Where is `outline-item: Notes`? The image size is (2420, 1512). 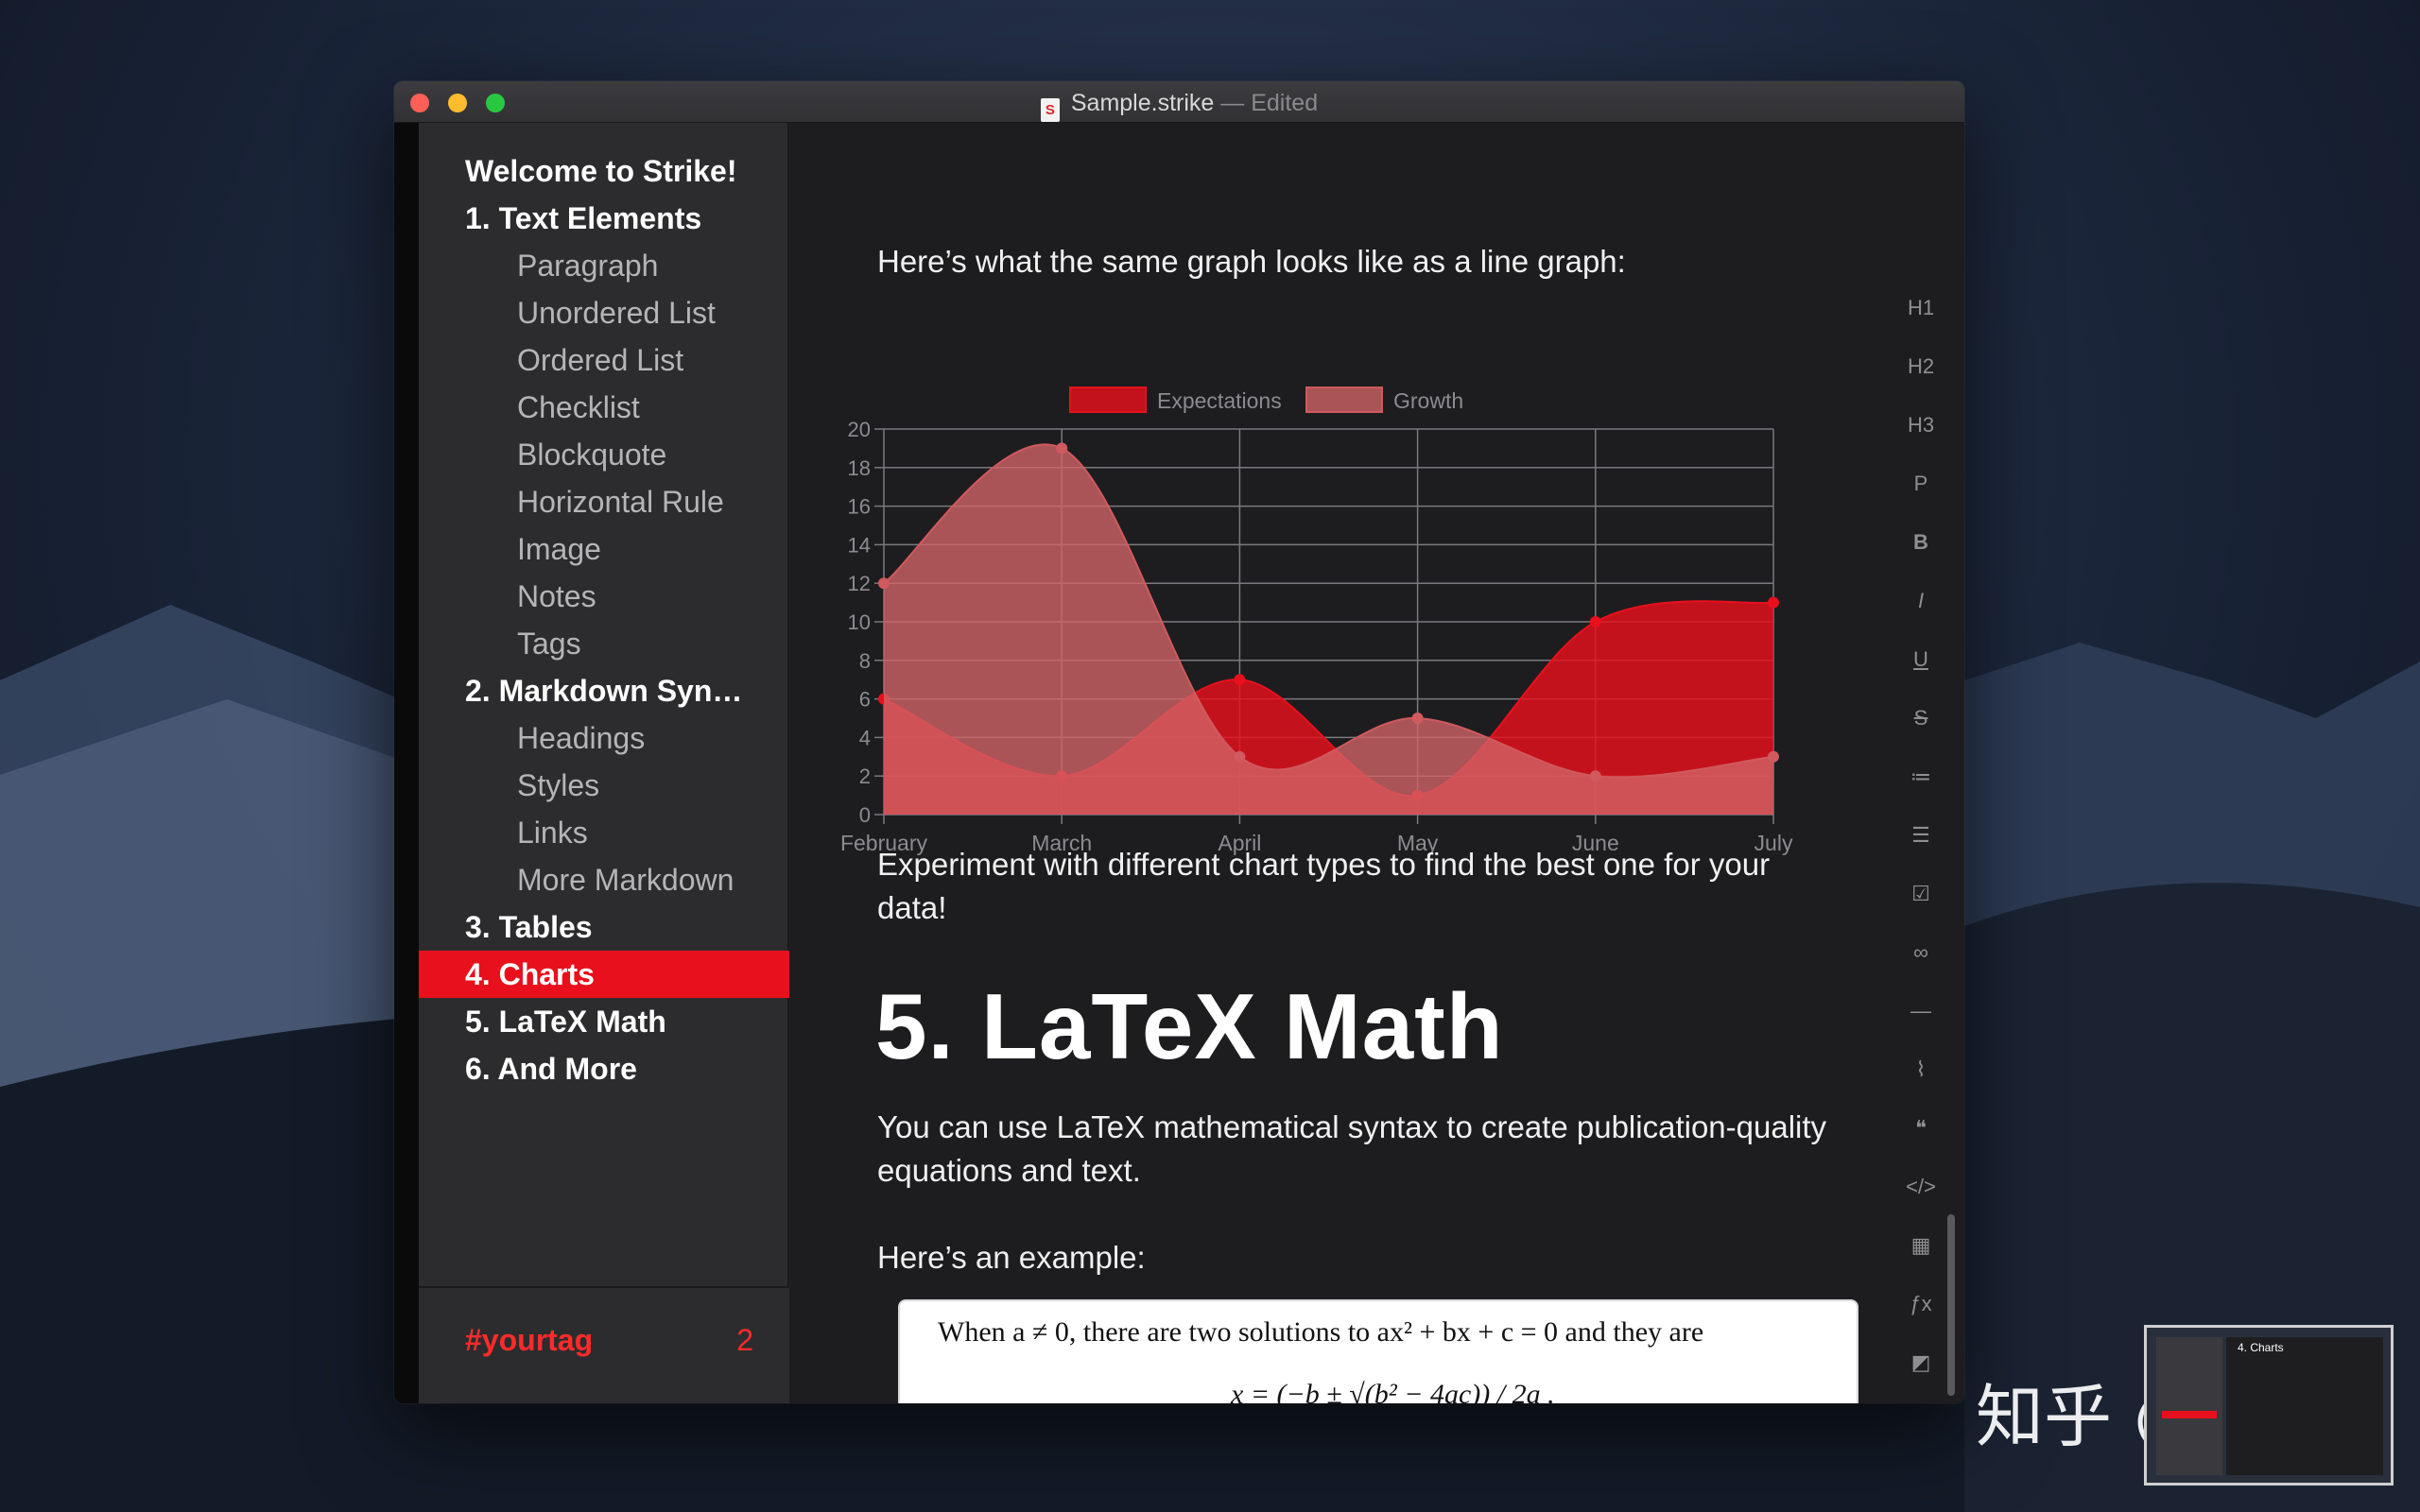
outline-item: Notes is located at coordinates (604, 596).